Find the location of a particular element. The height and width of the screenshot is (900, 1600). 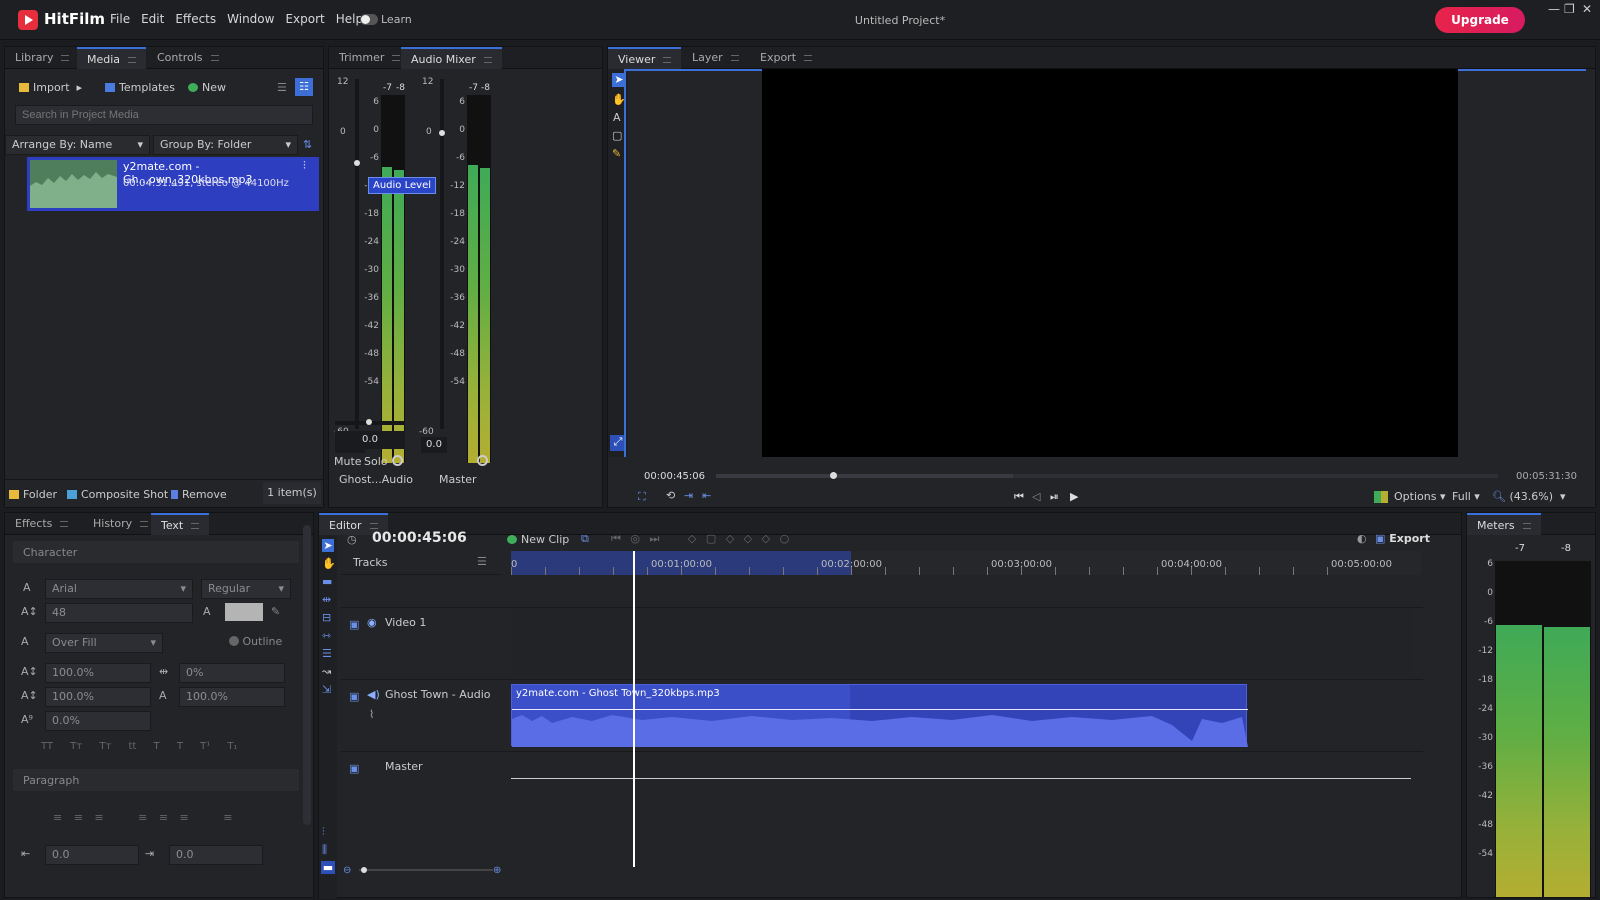

font-style-select: Regular ▾ is located at coordinates (246, 589).